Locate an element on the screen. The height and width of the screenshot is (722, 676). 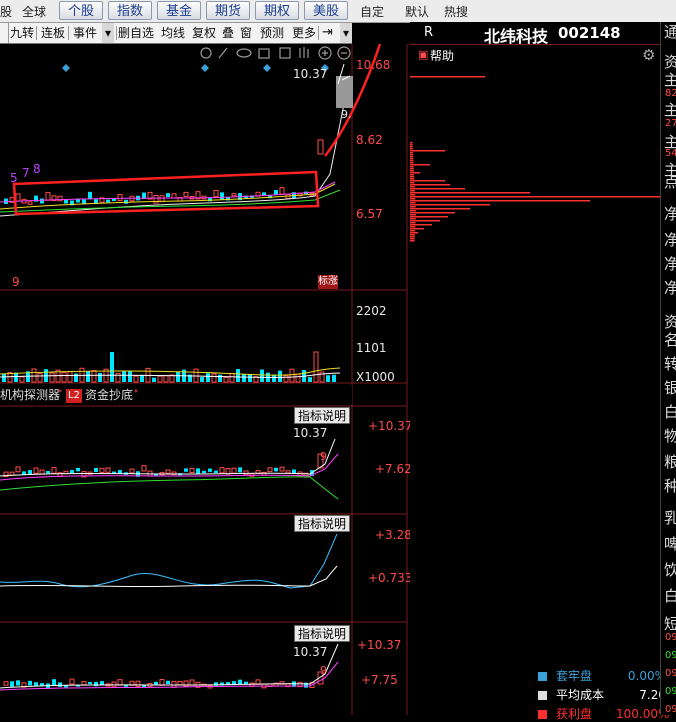
side-column-char: 啤 is located at coordinates (670, 544).